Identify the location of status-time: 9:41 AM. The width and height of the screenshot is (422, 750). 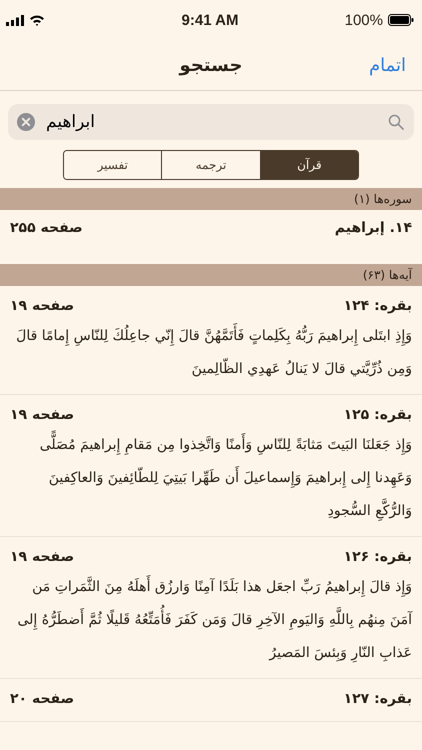
(210, 20).